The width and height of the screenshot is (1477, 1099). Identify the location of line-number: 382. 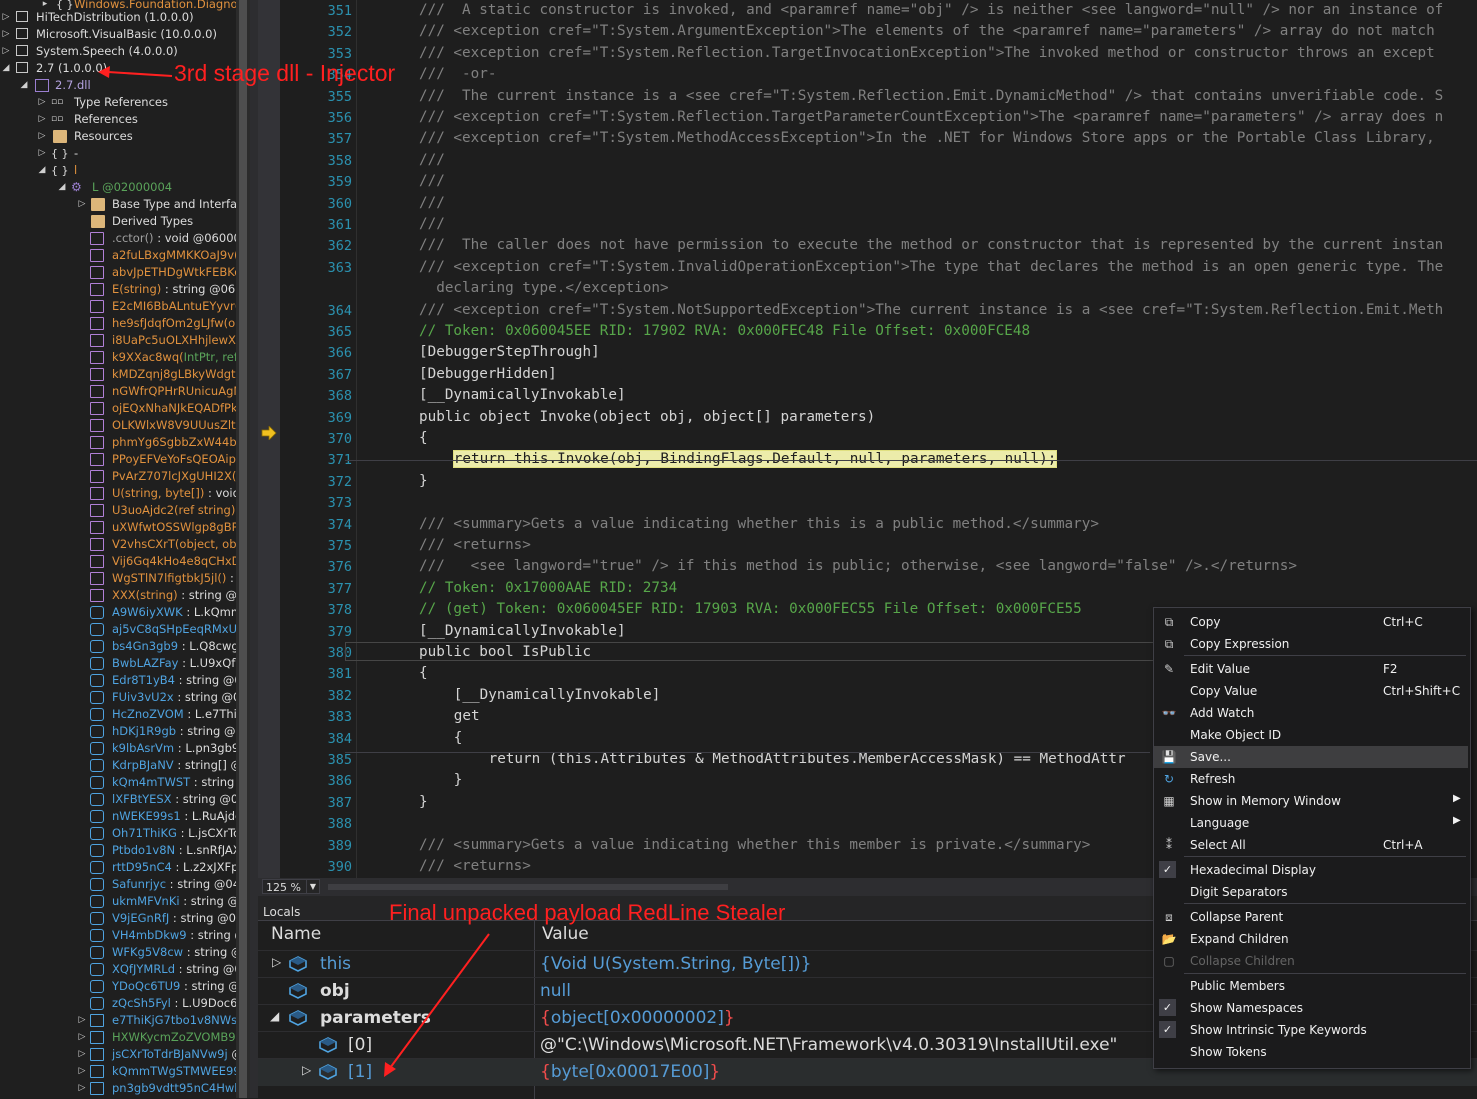
(339, 695).